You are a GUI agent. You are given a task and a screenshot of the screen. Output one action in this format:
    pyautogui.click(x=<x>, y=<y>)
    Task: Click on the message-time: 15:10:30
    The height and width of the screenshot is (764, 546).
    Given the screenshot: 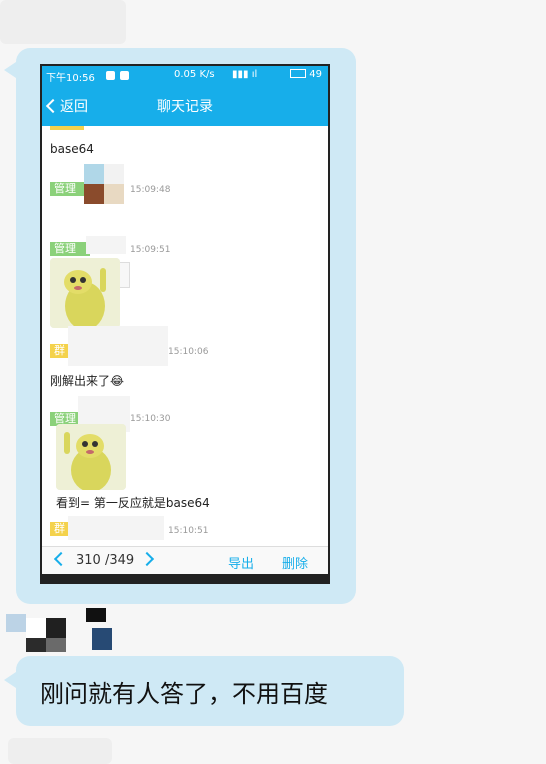 What is the action you would take?
    pyautogui.click(x=150, y=419)
    